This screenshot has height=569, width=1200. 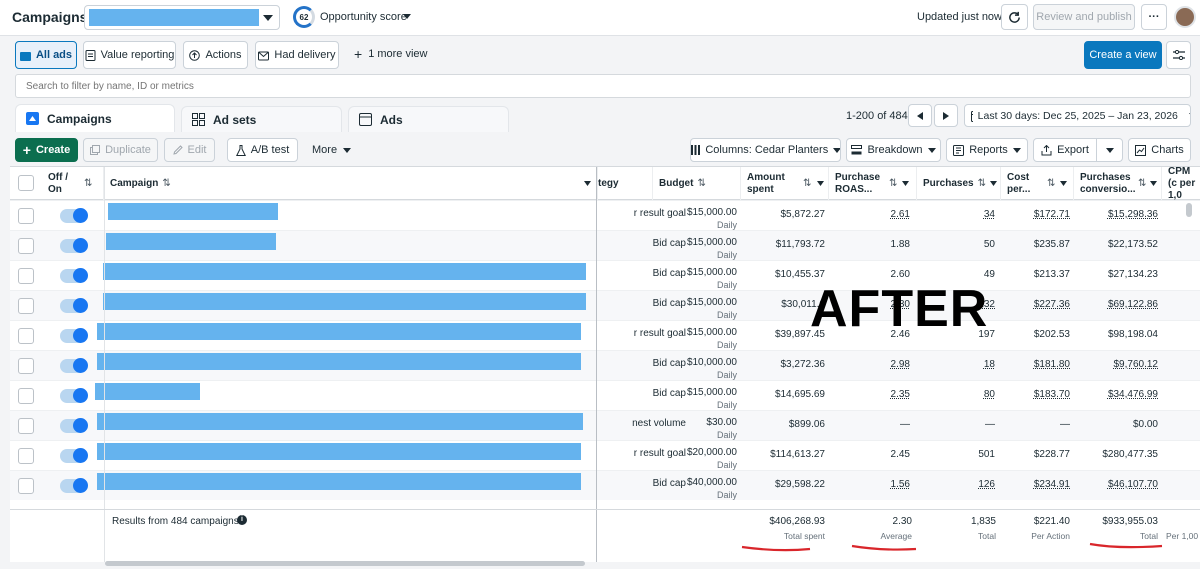 What do you see at coordinates (695, 456) in the screenshot?
I see `budget-cell: $20,000.00 Daily` at bounding box center [695, 456].